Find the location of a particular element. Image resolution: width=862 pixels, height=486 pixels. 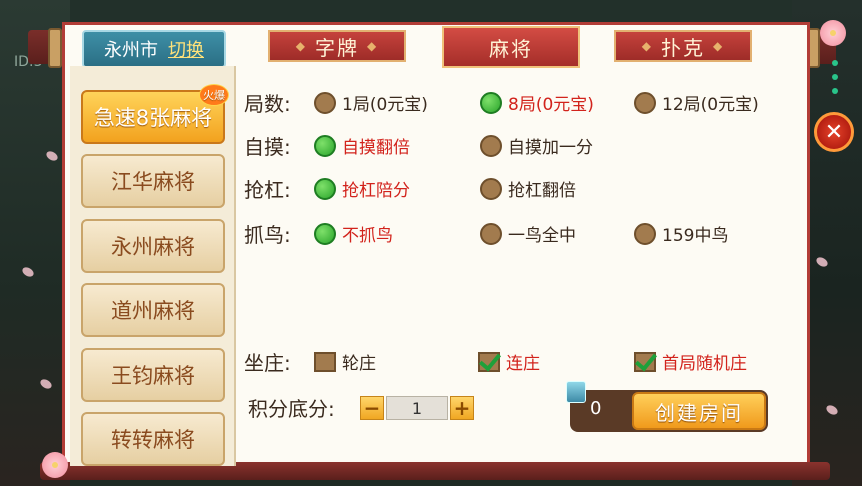

minus-button: − is located at coordinates (372, 408).